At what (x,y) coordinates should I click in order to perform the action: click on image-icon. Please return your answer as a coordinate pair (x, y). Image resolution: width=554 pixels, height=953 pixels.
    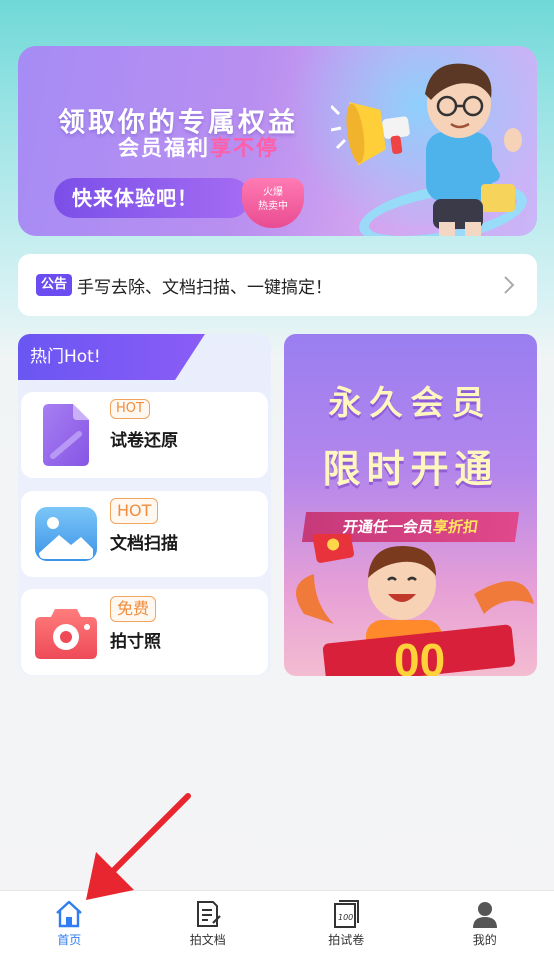
    Looking at the image, I should click on (66, 534).